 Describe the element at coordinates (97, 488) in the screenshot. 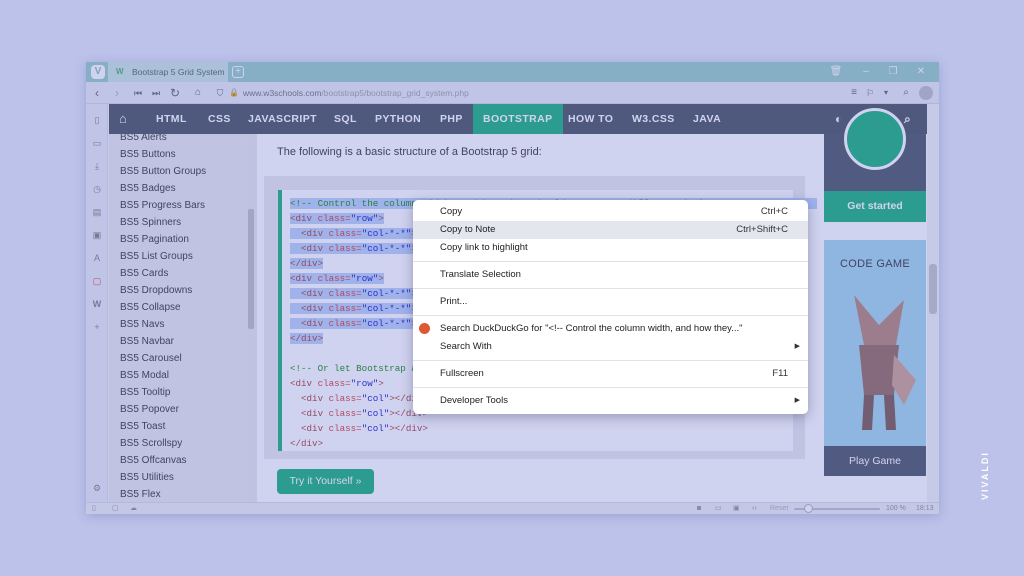

I see `settings-gear-icon: ⚙` at that location.